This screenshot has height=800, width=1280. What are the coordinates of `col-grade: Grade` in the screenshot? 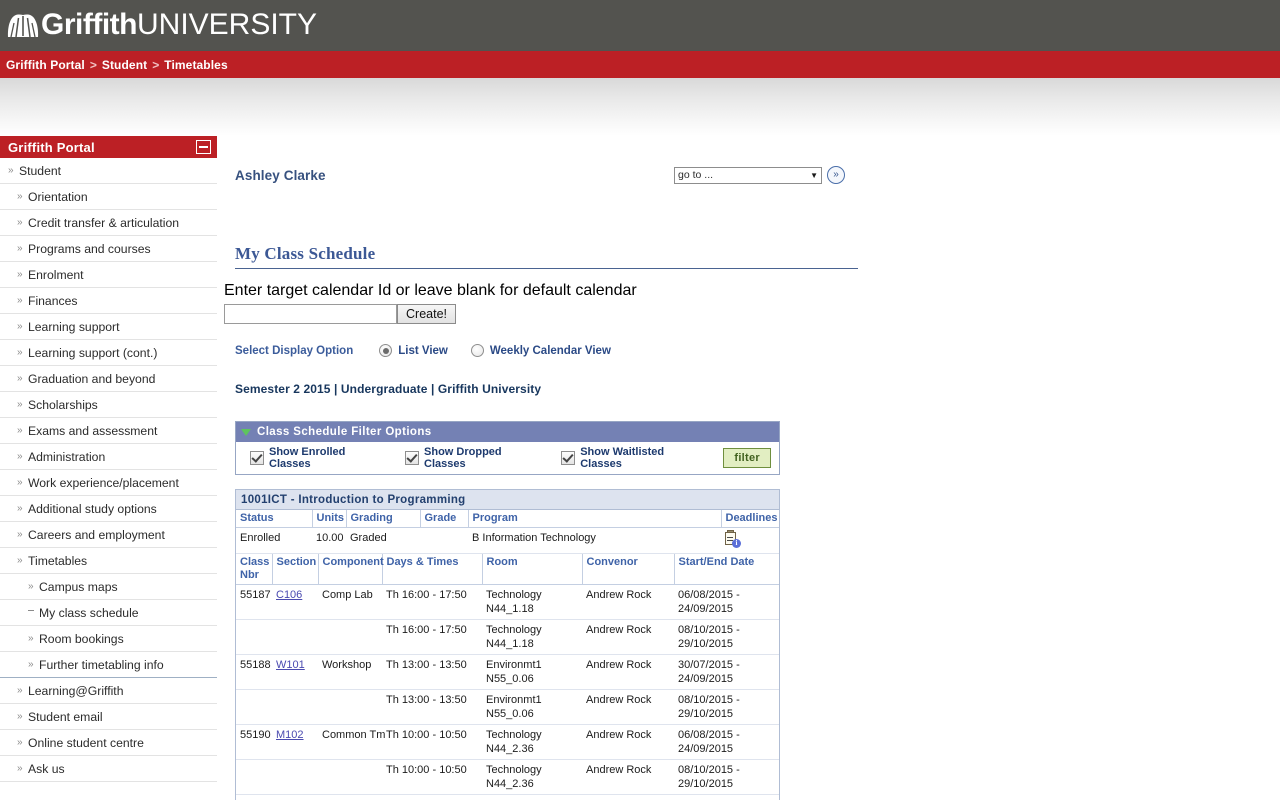 It's located at (444, 519).